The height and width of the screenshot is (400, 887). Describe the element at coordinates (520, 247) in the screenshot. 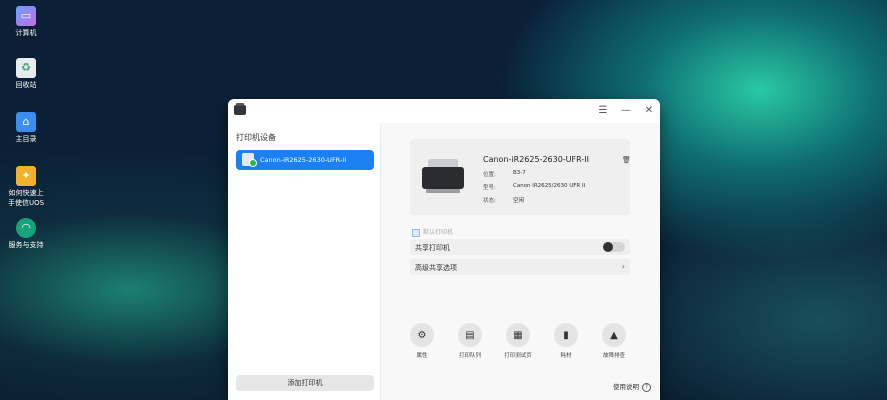

I see `share-printer-row: 共享打印机` at that location.